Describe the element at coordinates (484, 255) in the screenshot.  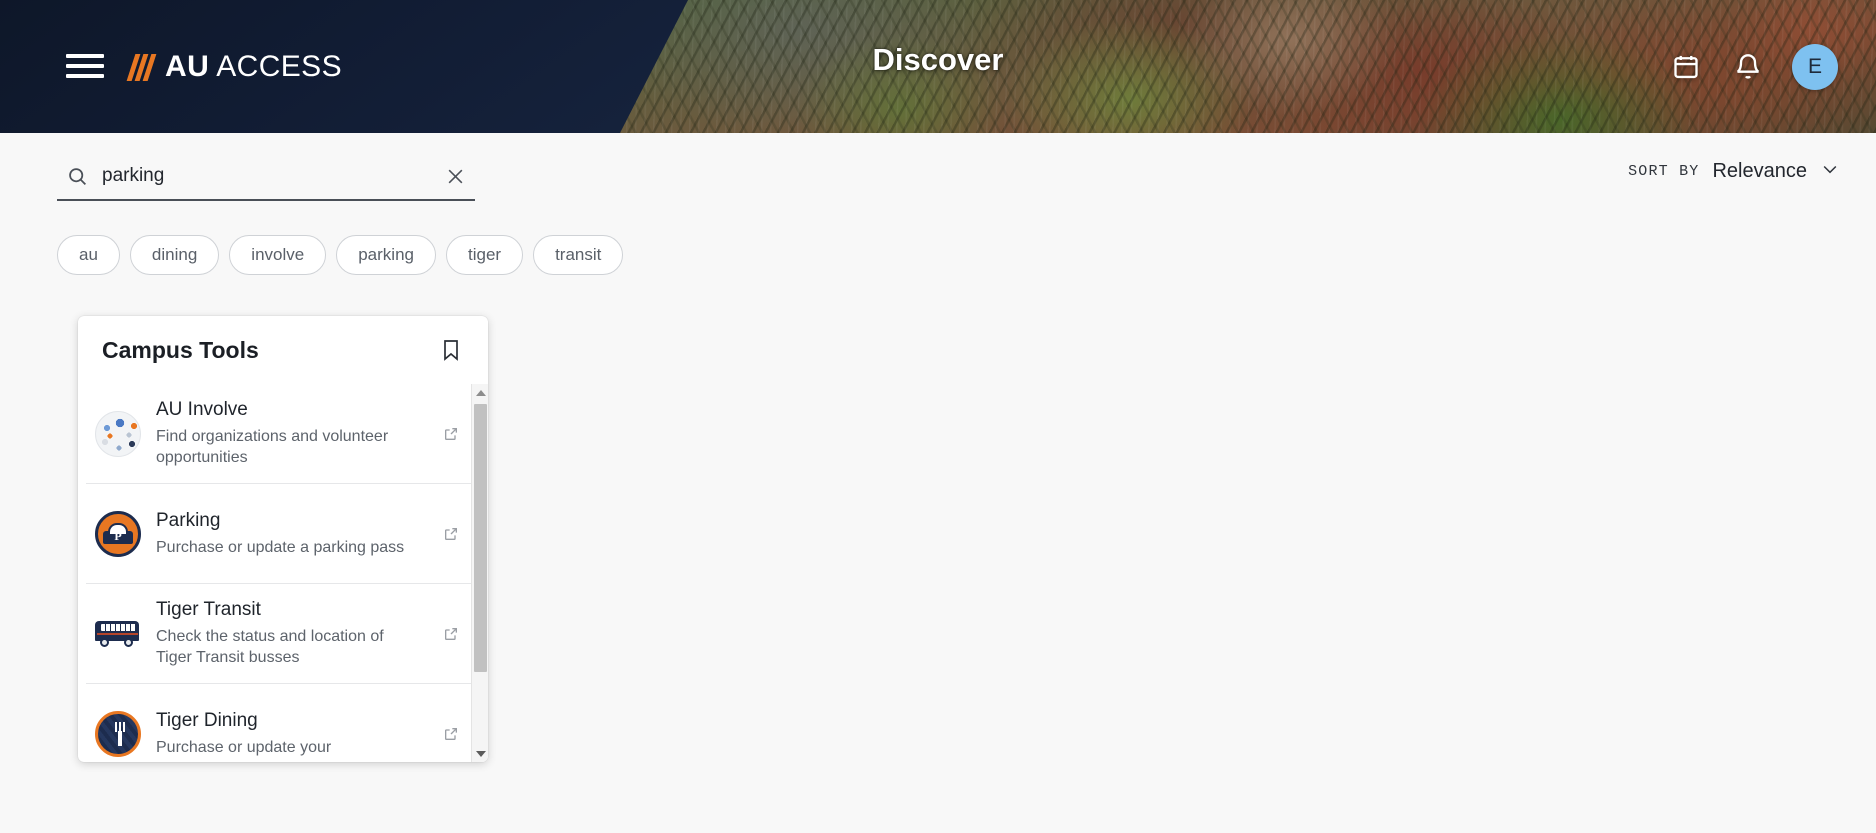
I see `filter-chip-tiger: tiger` at that location.